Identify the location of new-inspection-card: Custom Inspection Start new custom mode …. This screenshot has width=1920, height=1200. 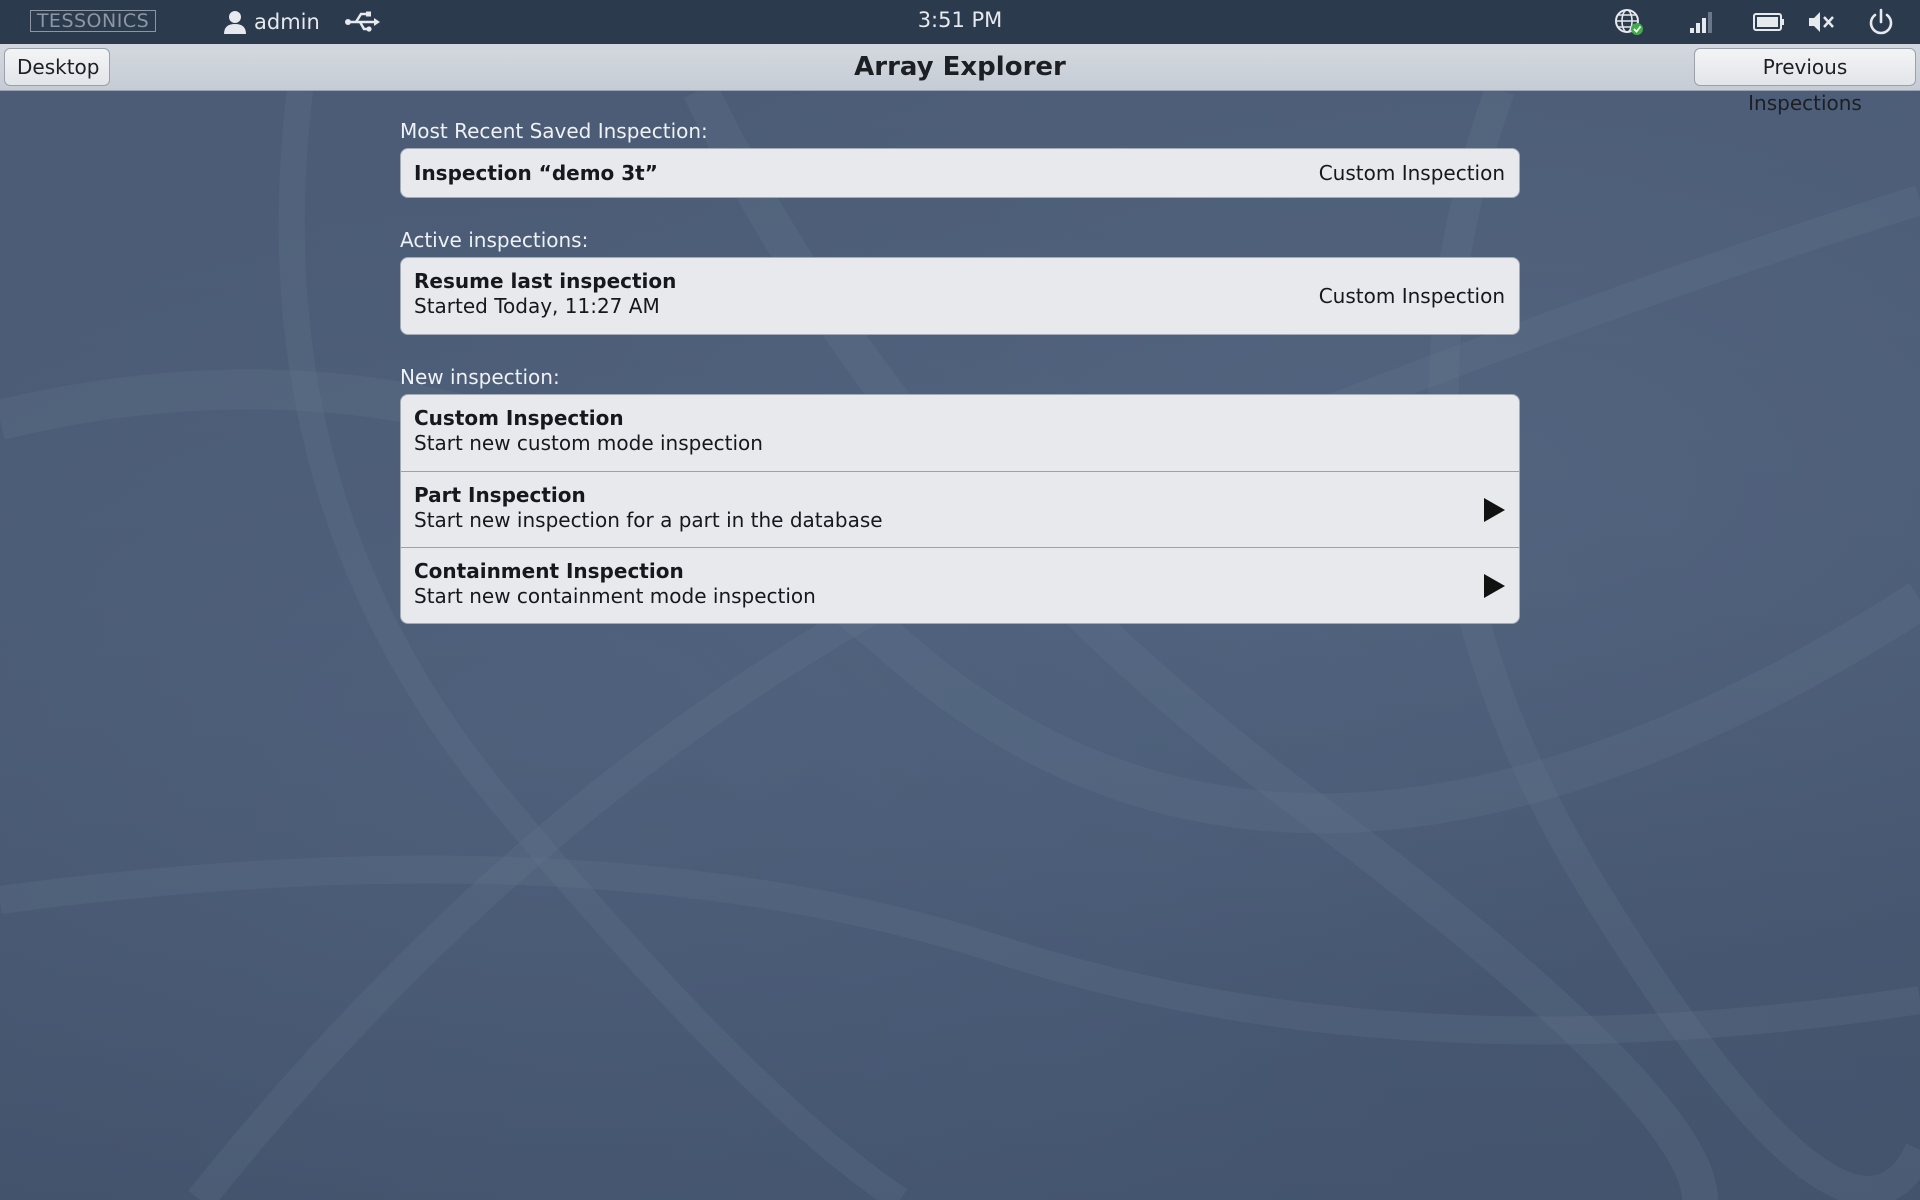
(960, 509).